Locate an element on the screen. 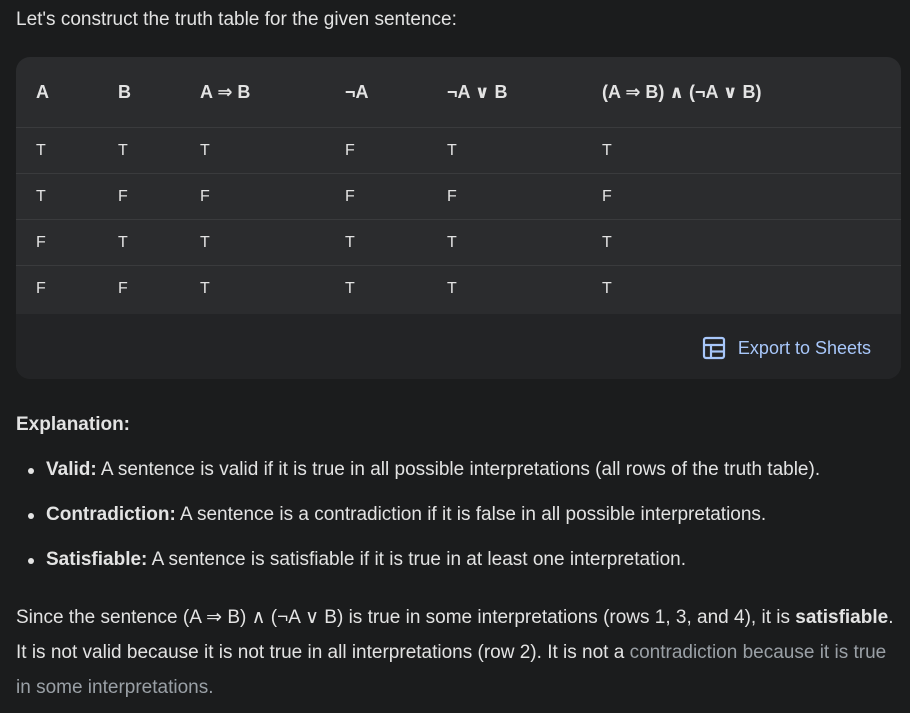 The image size is (910, 713). export-to-sheets-button: Export to Sheets is located at coordinates (786, 348).